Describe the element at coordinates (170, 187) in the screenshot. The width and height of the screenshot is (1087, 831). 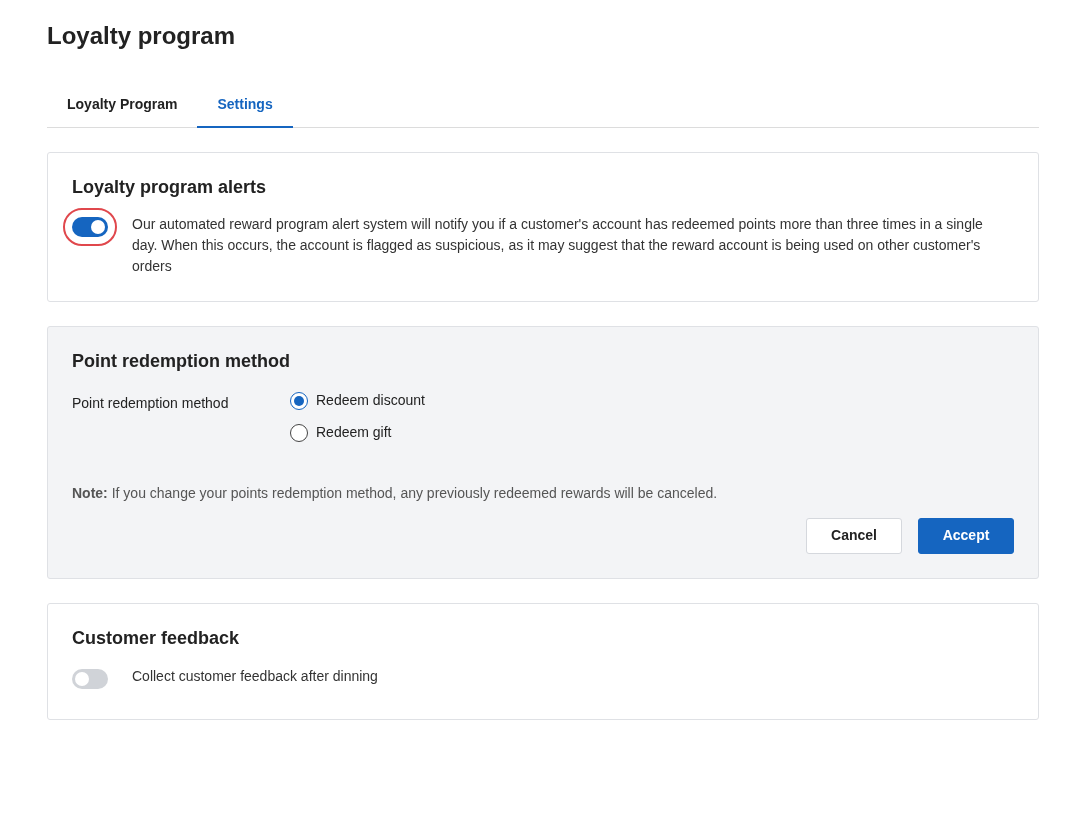
I see `section-title: Loyalty program alerts` at that location.